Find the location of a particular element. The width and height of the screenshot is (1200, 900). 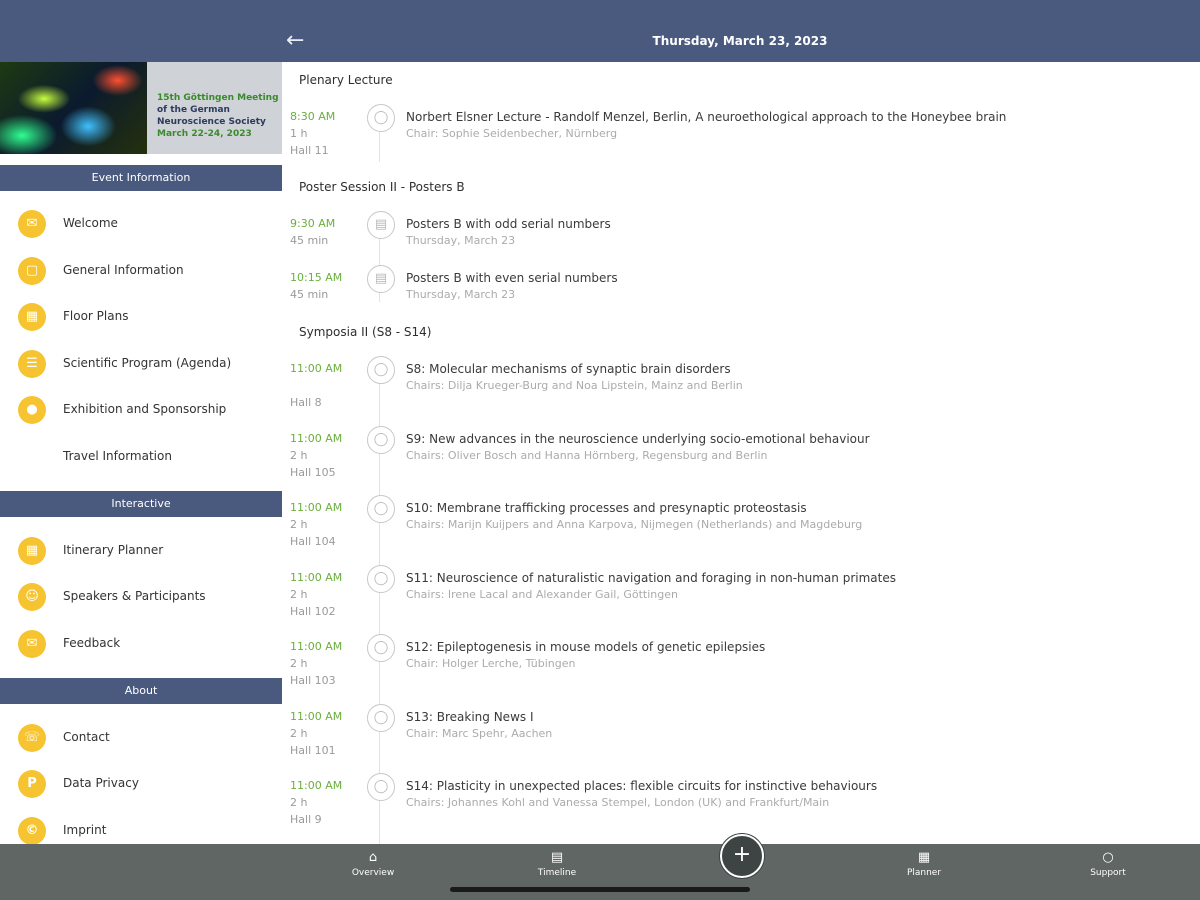

sidebar-item-label: Floor Plans is located at coordinates (96, 316).